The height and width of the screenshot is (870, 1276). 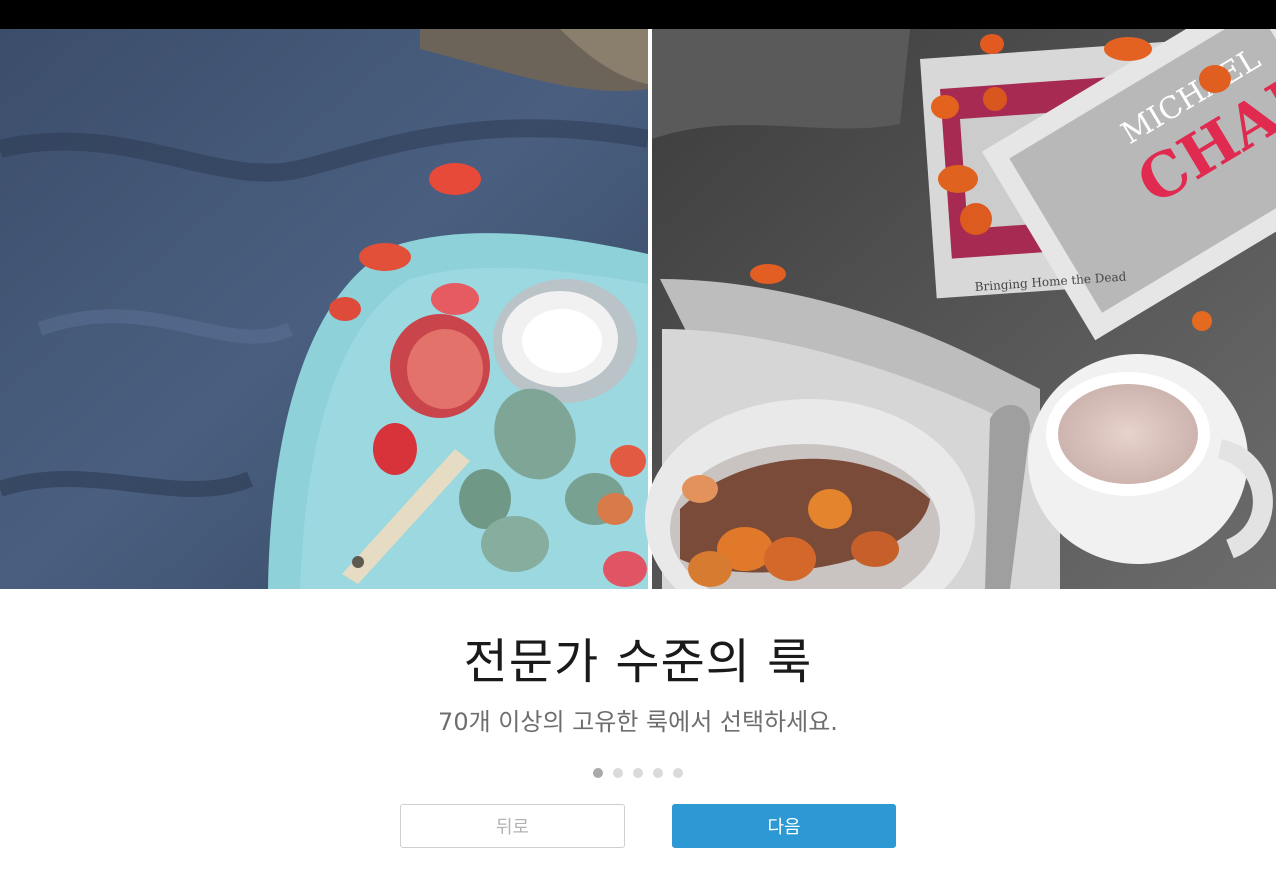 What do you see at coordinates (638, 662) in the screenshot?
I see `page-title: 전문가 수준의 룩` at bounding box center [638, 662].